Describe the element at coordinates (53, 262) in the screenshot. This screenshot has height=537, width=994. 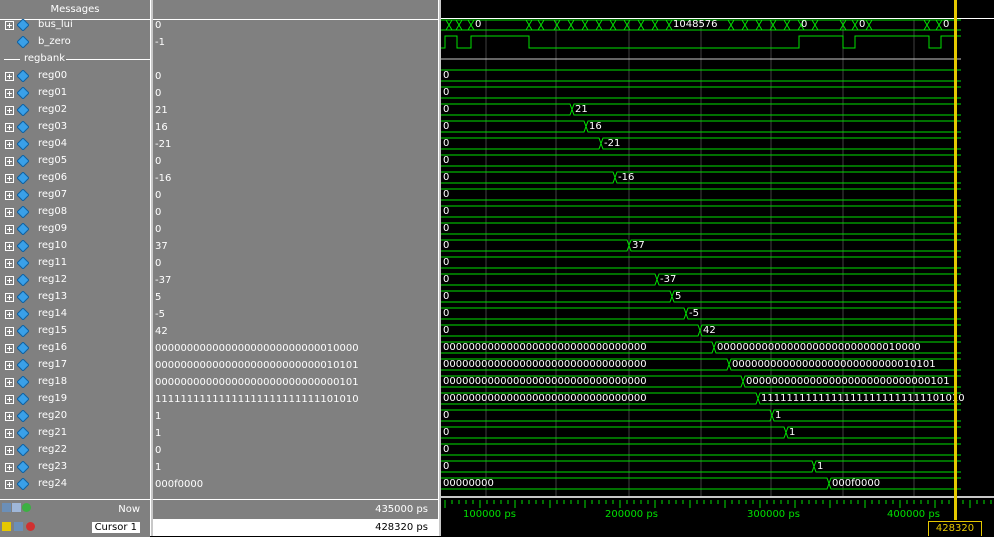
I see `signal-name: reg11` at that location.